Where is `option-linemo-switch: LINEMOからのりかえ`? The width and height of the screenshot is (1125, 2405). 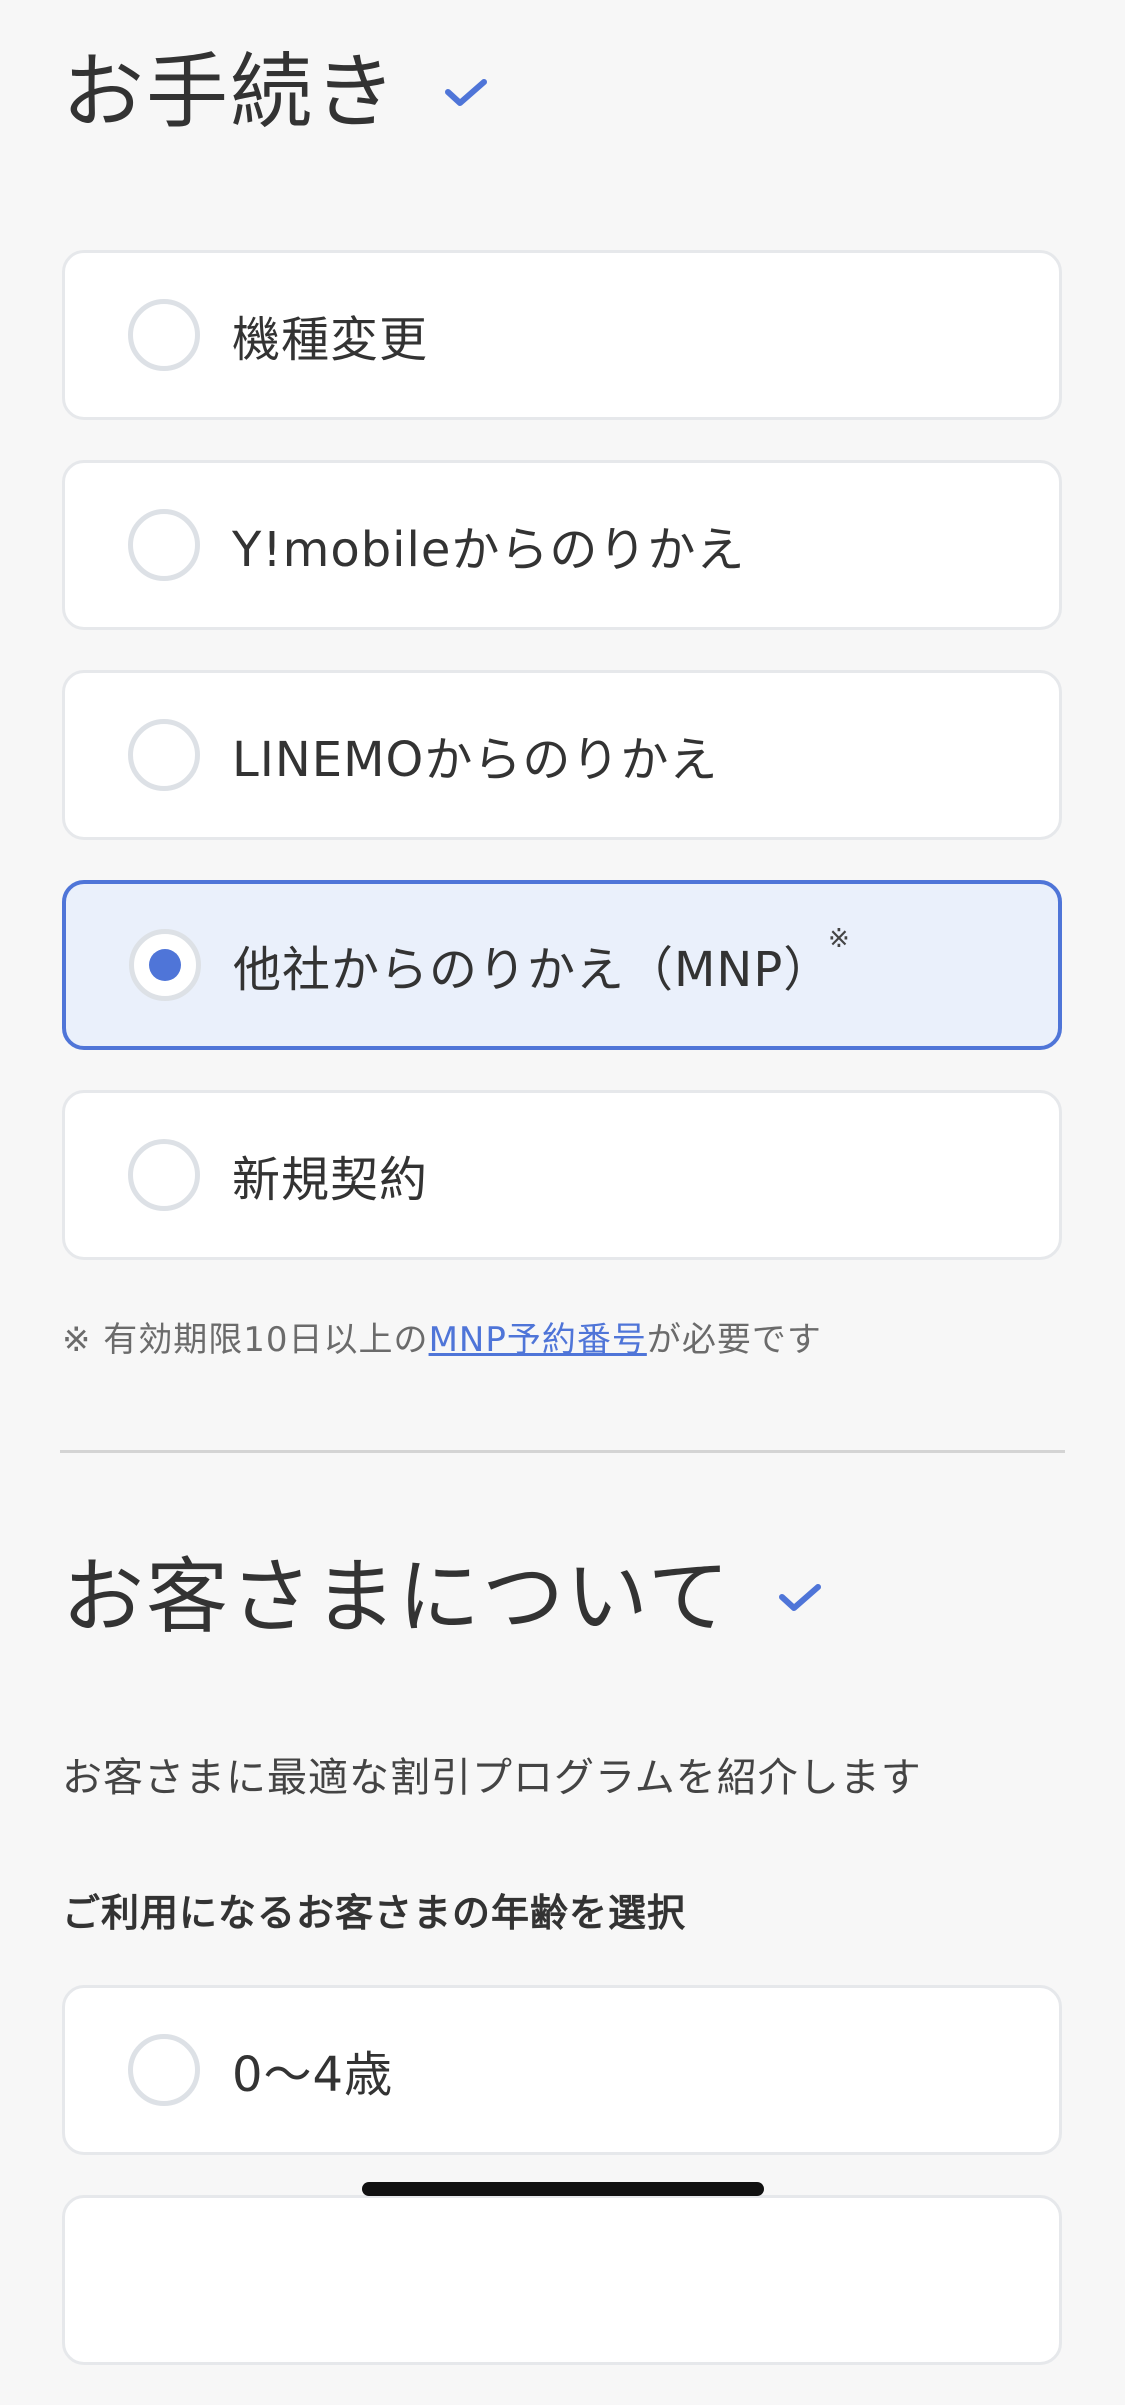
option-linemo-switch: LINEMOからのりかえ is located at coordinates (562, 755).